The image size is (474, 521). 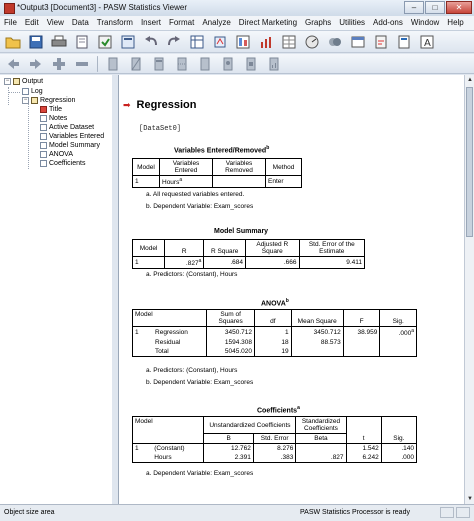 I want to click on tree-active-dataset: Active Dataset, so click(x=67, y=127).